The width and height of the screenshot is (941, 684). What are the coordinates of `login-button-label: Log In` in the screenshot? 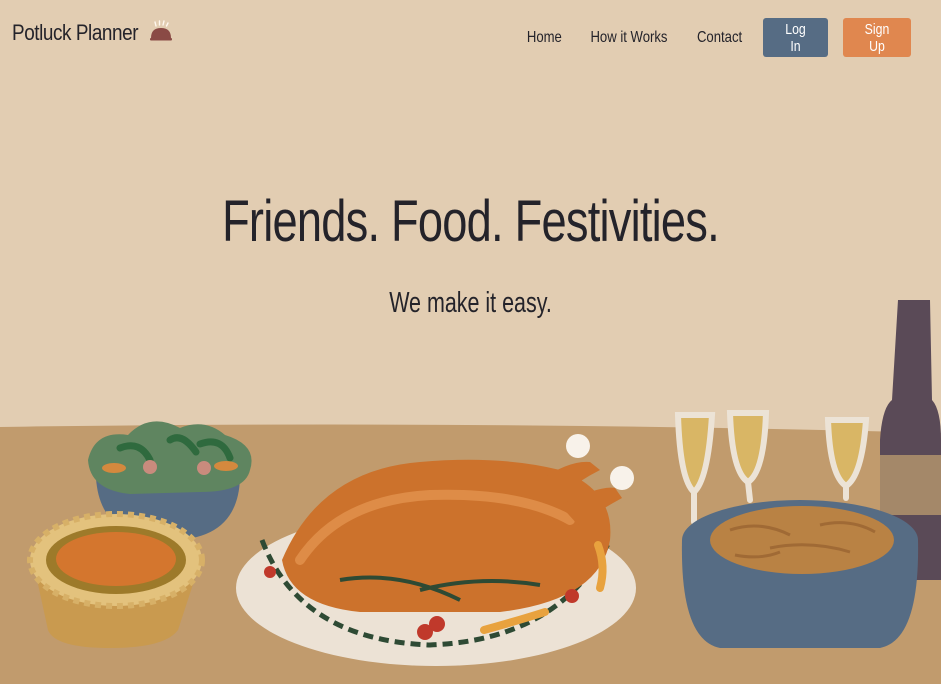 It's located at (795, 37).